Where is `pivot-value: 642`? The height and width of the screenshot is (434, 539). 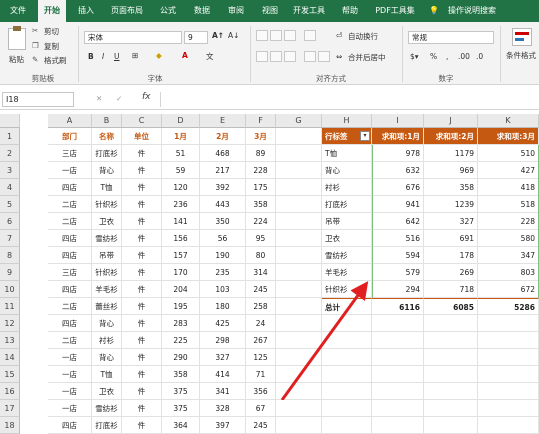 pivot-value: 642 is located at coordinates (398, 221).